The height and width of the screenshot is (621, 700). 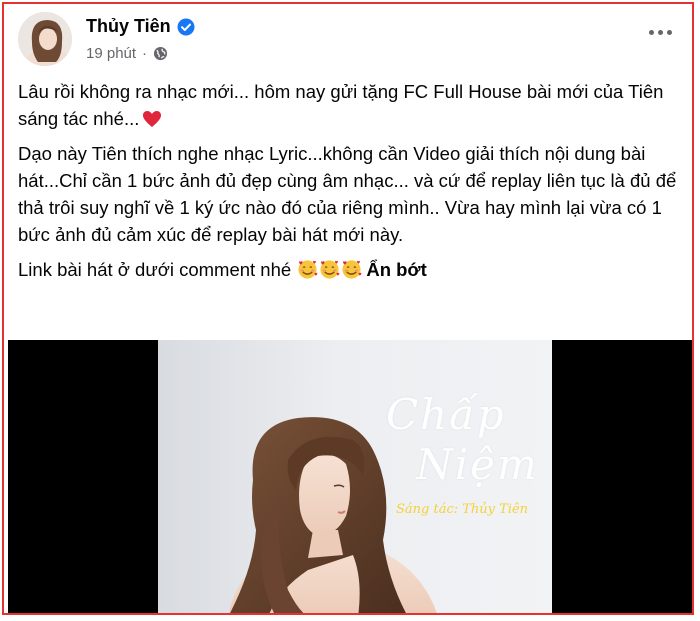 I want to click on post-header: Thủy Tiên 19 phút ·, so click(x=348, y=40).